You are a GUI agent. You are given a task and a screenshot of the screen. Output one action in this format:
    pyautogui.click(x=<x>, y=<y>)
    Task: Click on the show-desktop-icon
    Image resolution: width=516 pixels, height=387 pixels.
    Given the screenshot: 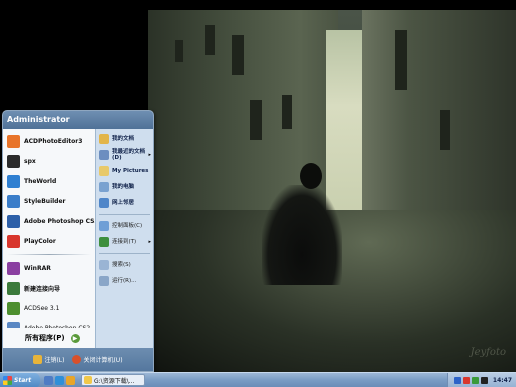 What is the action you would take?
    pyautogui.click(x=48, y=380)
    